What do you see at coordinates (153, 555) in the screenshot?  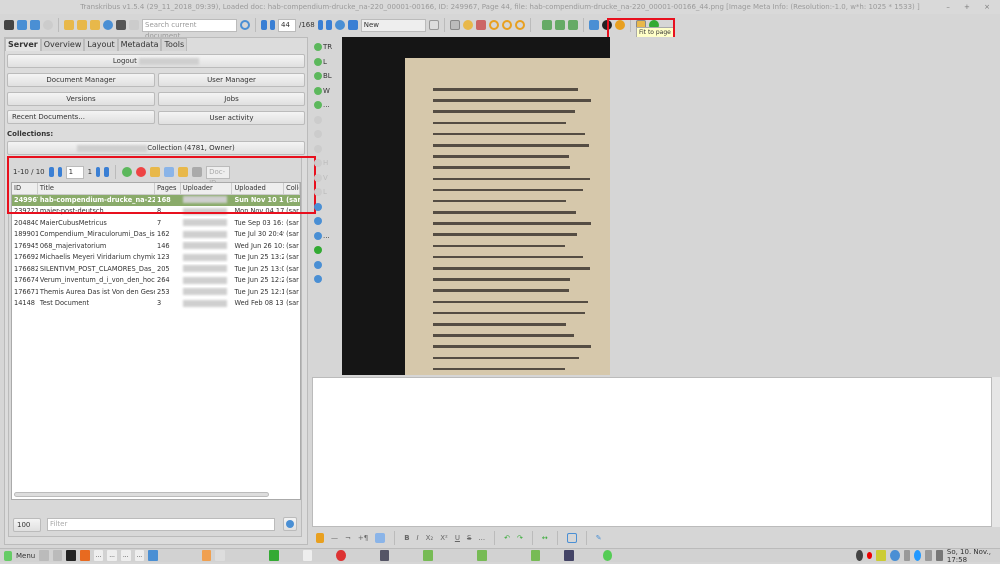 I see `files-icon` at bounding box center [153, 555].